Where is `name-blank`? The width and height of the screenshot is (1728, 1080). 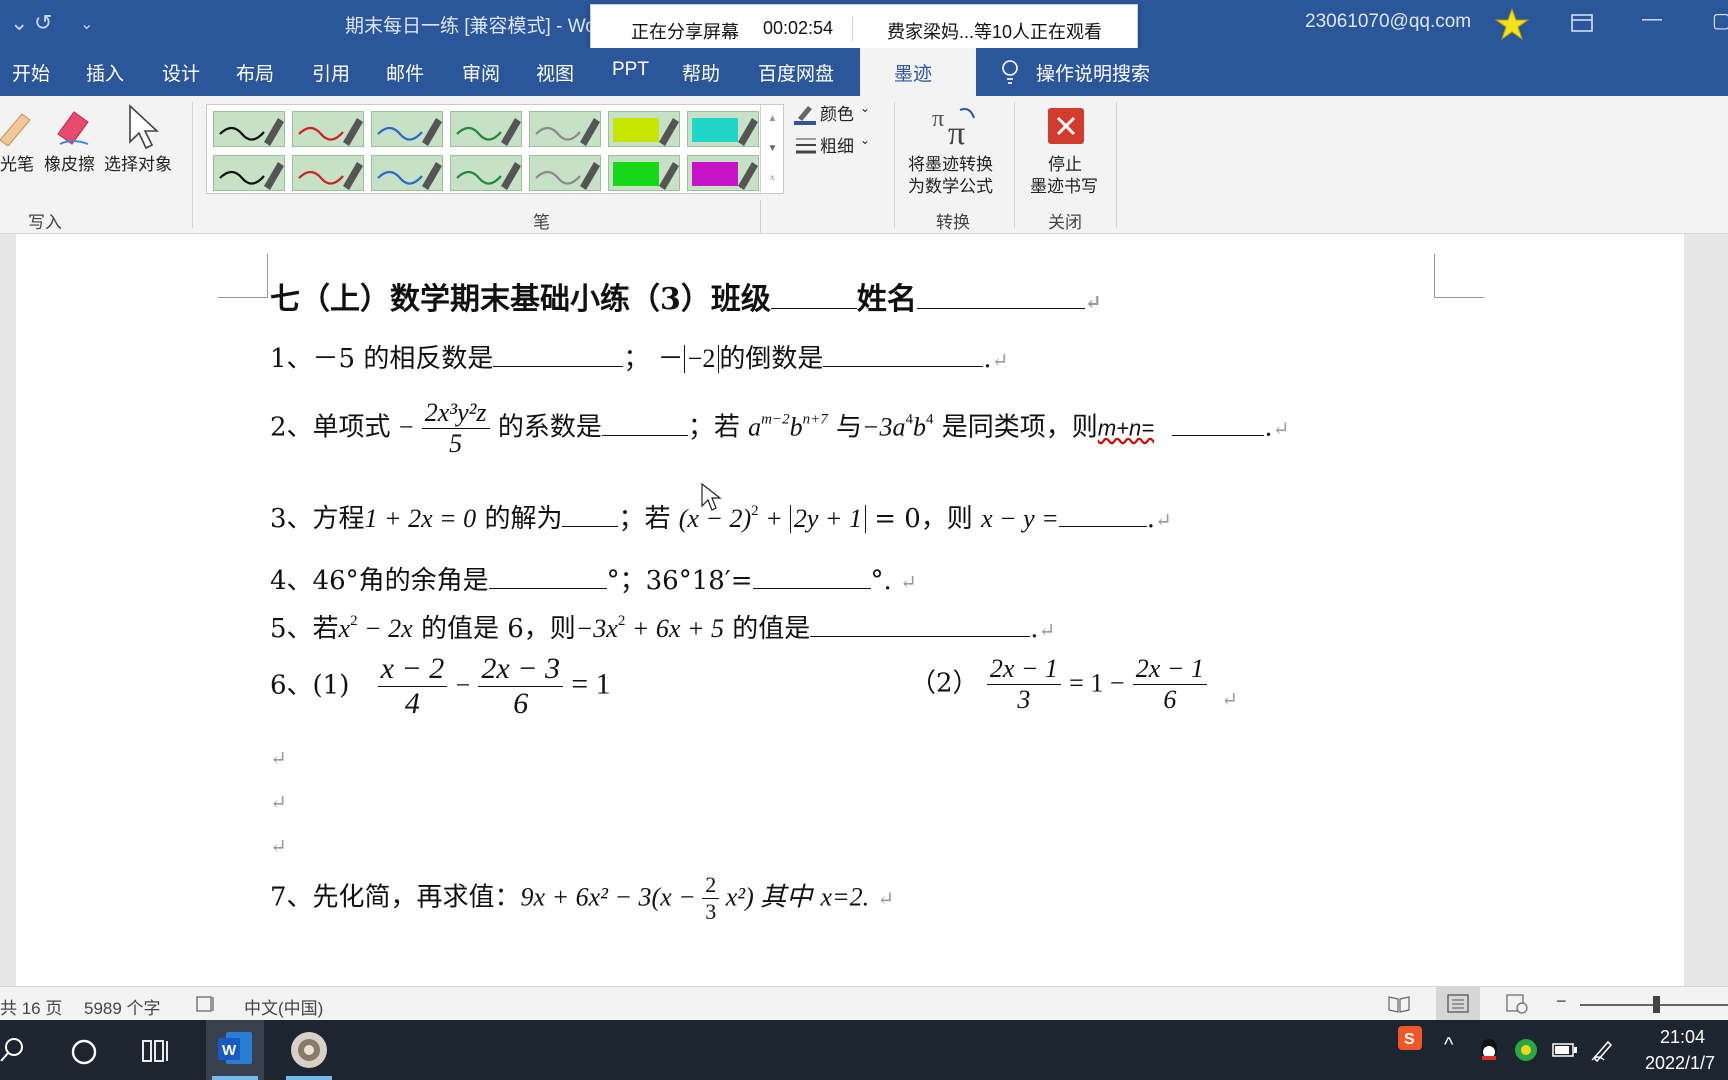 name-blank is located at coordinates (1000, 297).